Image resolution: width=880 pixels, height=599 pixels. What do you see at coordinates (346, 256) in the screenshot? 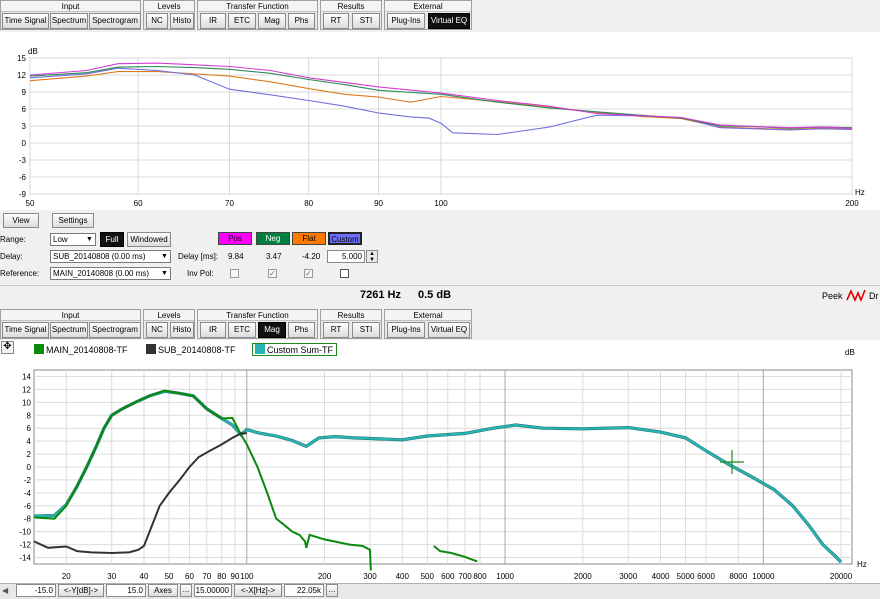
I see `custom-delay-input: 5.000` at bounding box center [346, 256].